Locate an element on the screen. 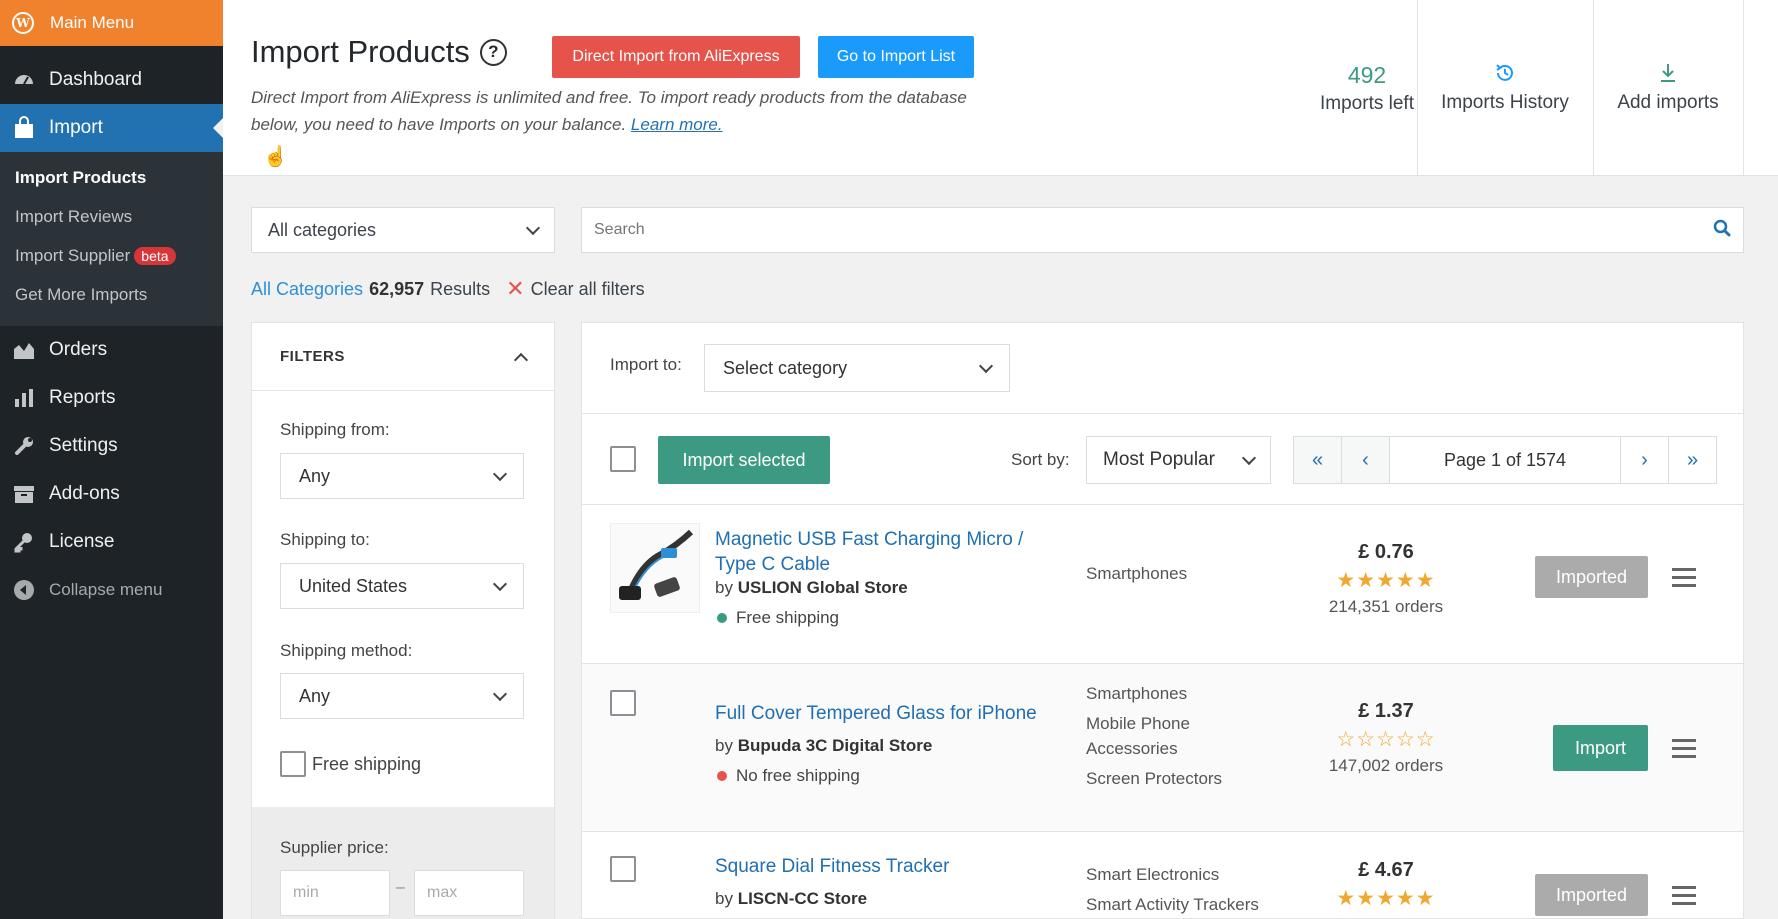 The height and width of the screenshot is (919, 1778). product-category: Screen Protectors is located at coordinates (1154, 778).